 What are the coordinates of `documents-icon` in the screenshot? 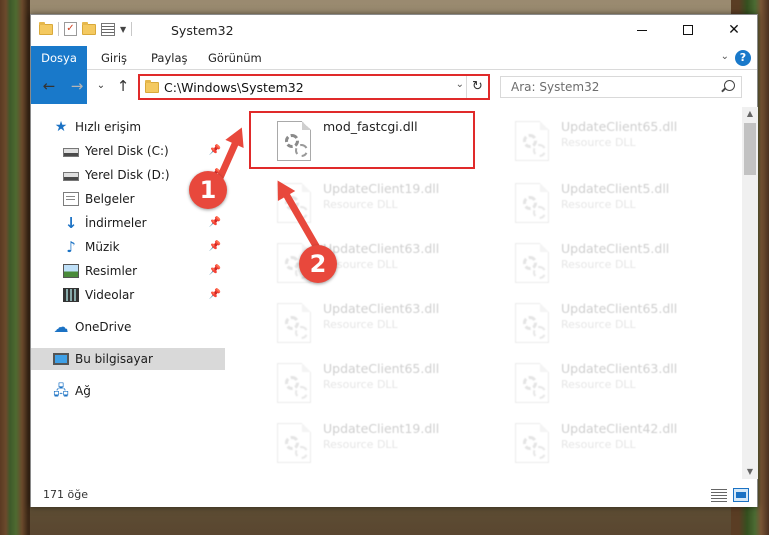 It's located at (71, 199).